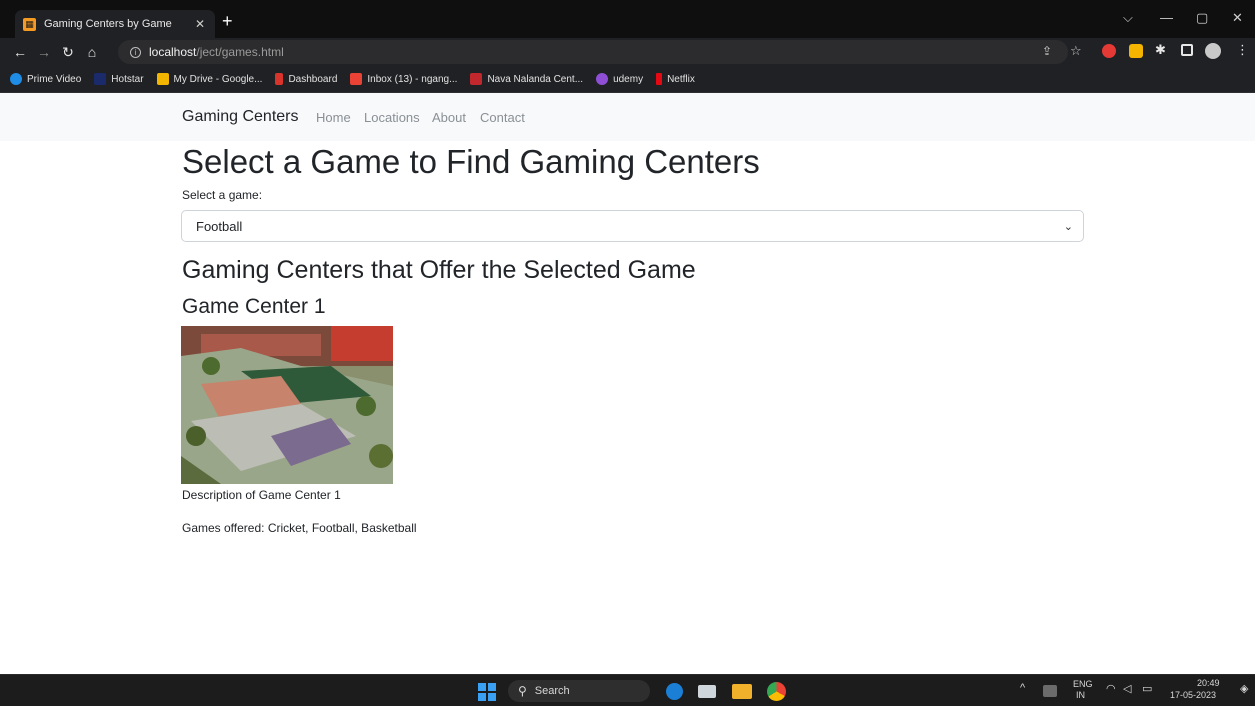 The width and height of the screenshot is (1255, 706). What do you see at coordinates (279, 79) in the screenshot?
I see `dashboard-icon` at bounding box center [279, 79].